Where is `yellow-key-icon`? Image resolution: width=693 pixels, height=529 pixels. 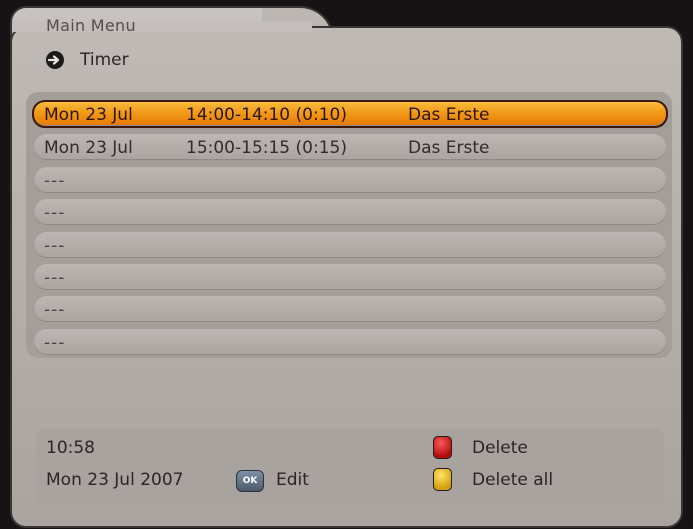 yellow-key-icon is located at coordinates (442, 479).